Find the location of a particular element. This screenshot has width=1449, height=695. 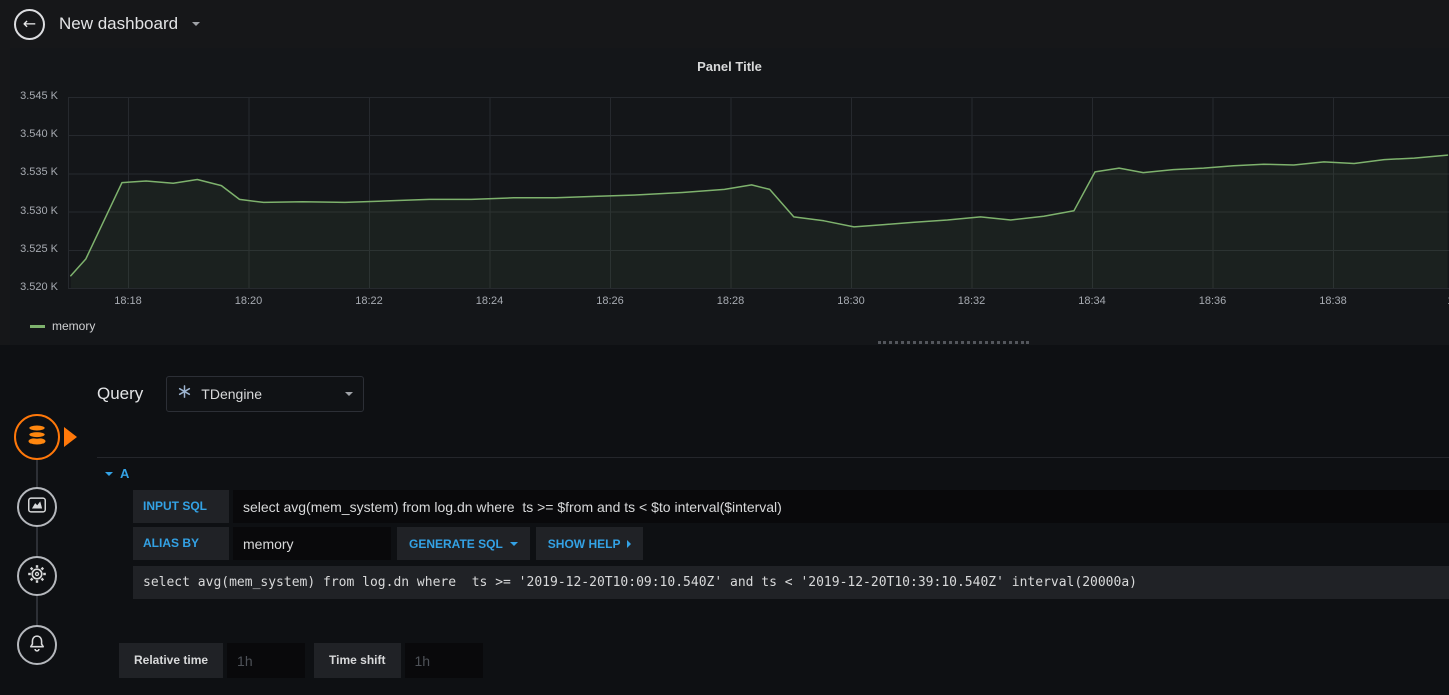

bell-icon is located at coordinates (37, 645).